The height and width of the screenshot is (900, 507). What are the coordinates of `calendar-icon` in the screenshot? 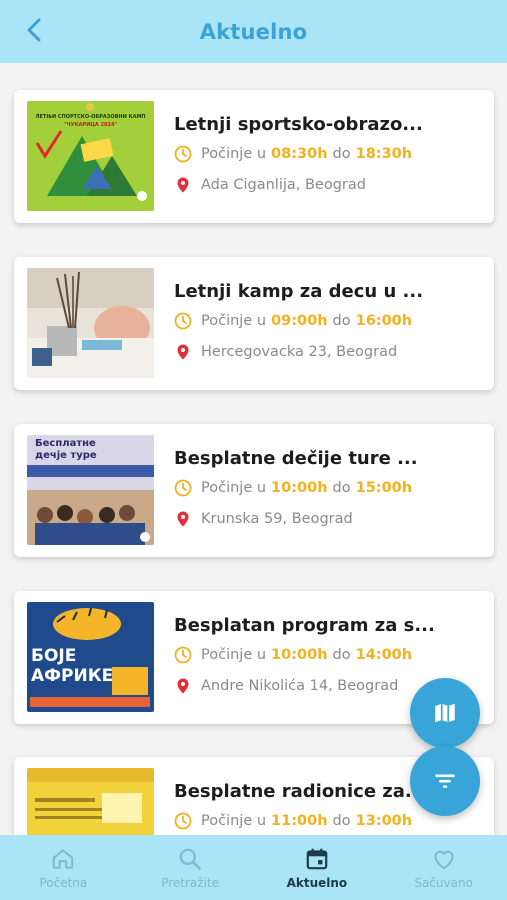 It's located at (317, 858).